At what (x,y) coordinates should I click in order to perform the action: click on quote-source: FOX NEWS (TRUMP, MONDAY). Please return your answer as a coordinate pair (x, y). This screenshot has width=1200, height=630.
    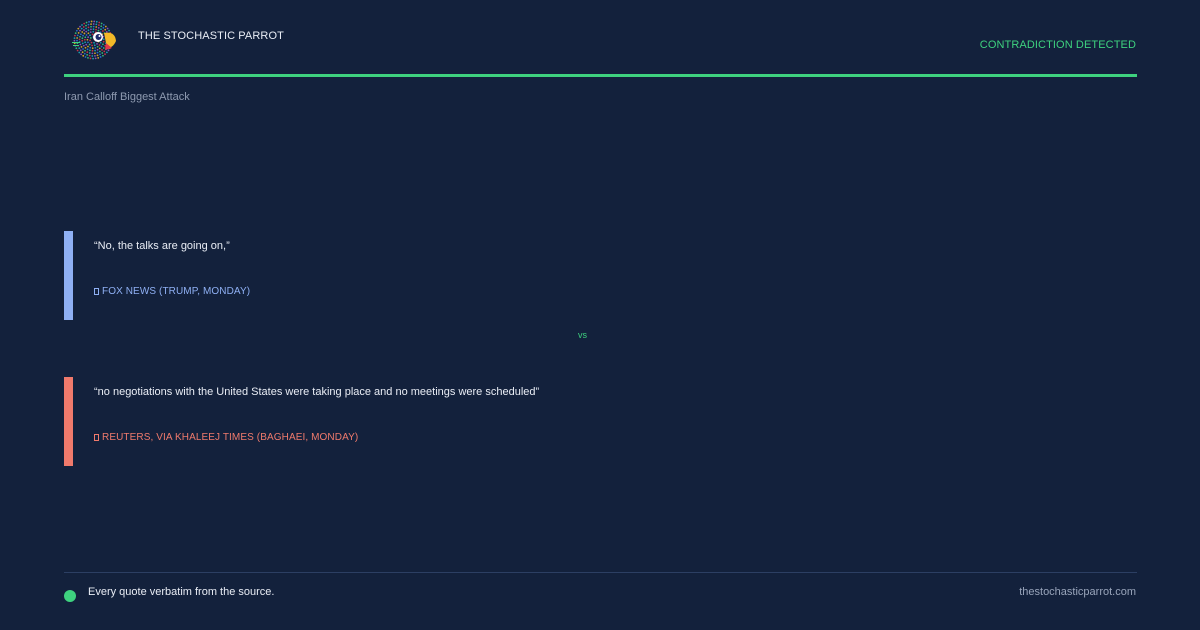
    Looking at the image, I should click on (172, 291).